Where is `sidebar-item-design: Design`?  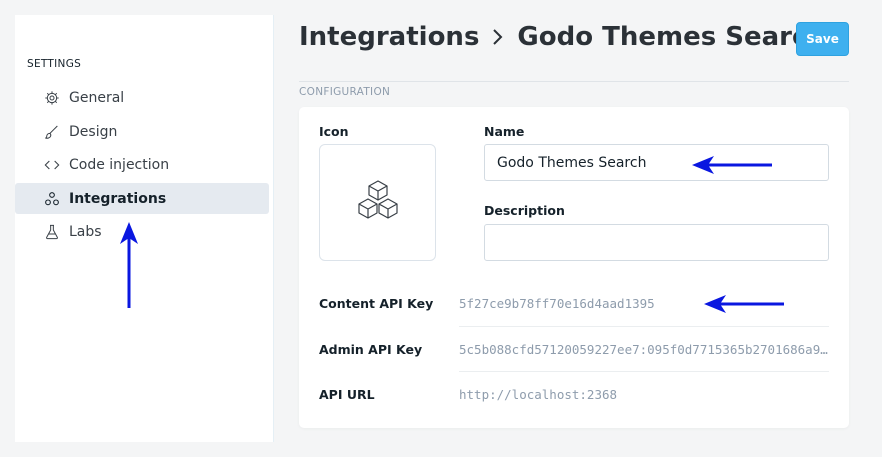 sidebar-item-design: Design is located at coordinates (142, 131).